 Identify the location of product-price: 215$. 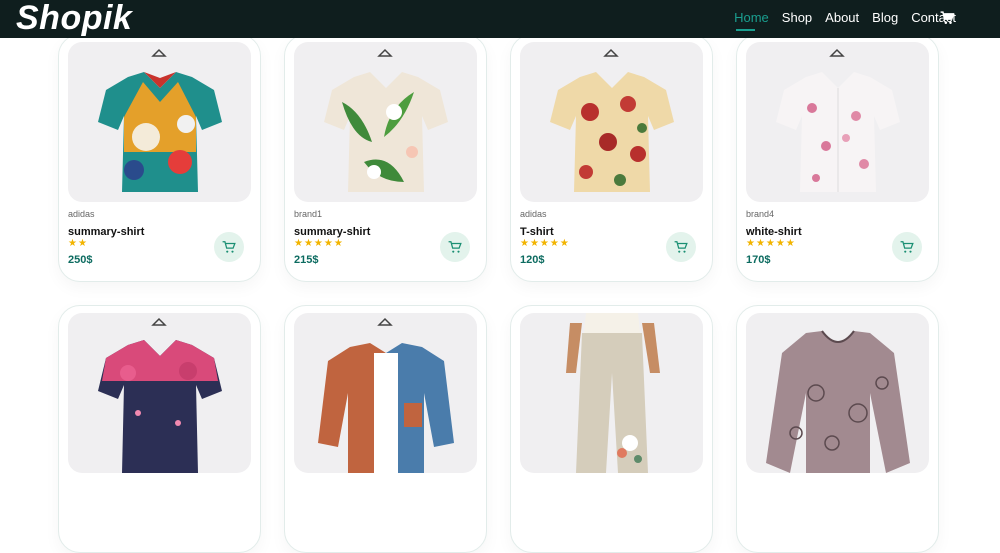
(306, 260).